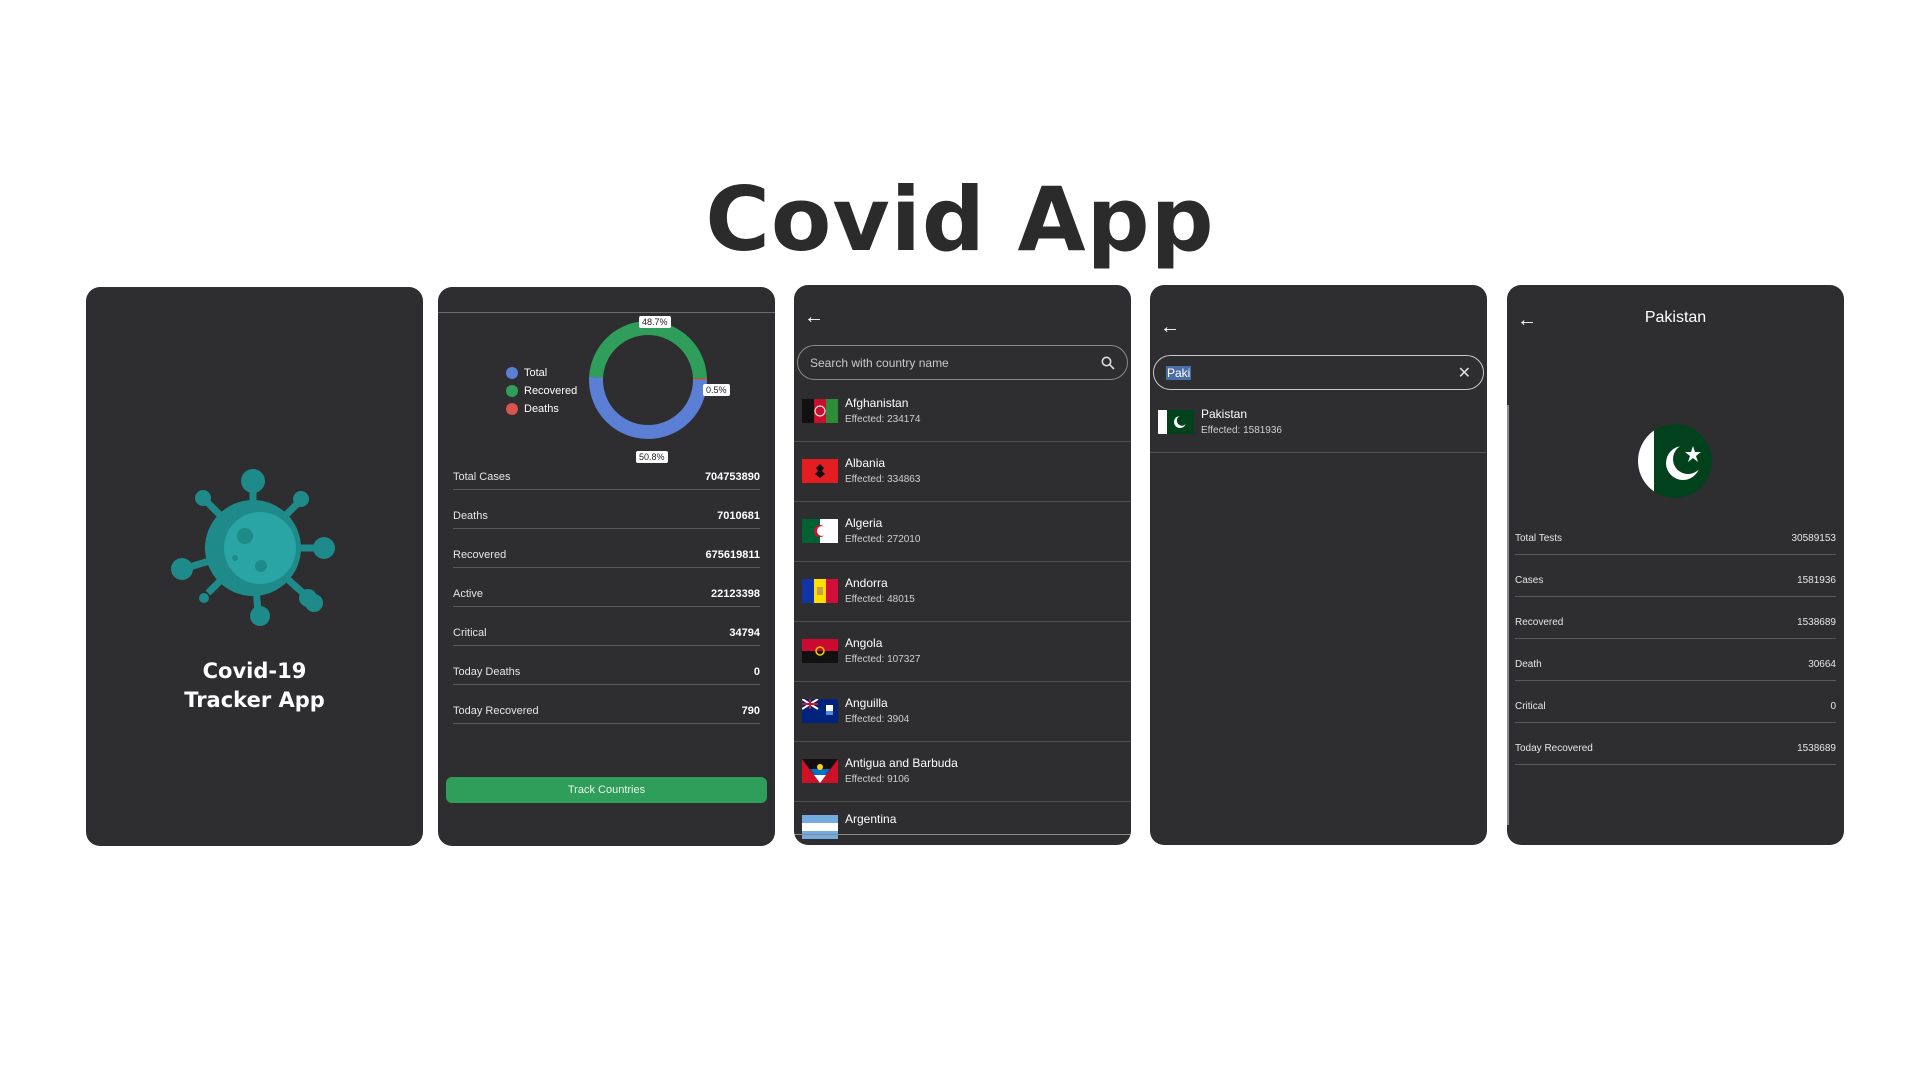 The width and height of the screenshot is (1920, 1080). Describe the element at coordinates (865, 463) in the screenshot. I see `country-name: Albania` at that location.